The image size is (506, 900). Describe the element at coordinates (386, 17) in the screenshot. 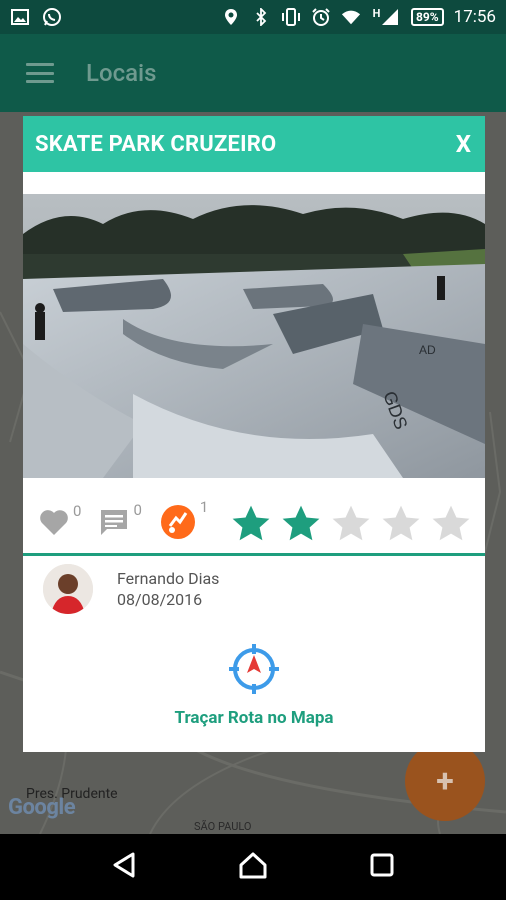

I see `signal-icon: H` at that location.